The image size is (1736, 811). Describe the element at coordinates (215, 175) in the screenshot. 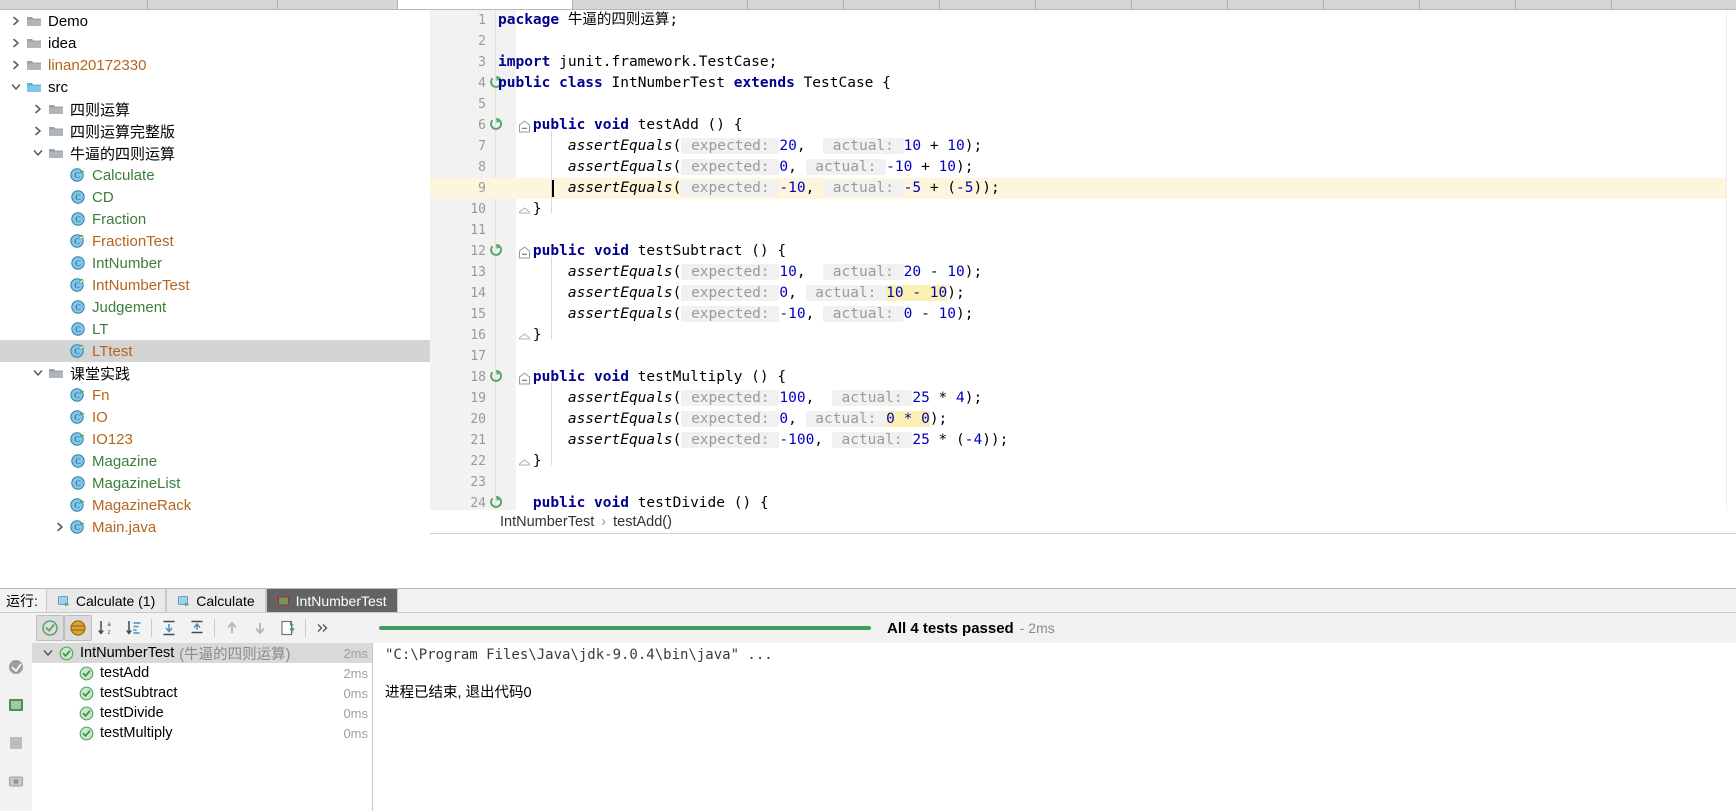

I see `tree-item-Calculate: C Calculate` at that location.